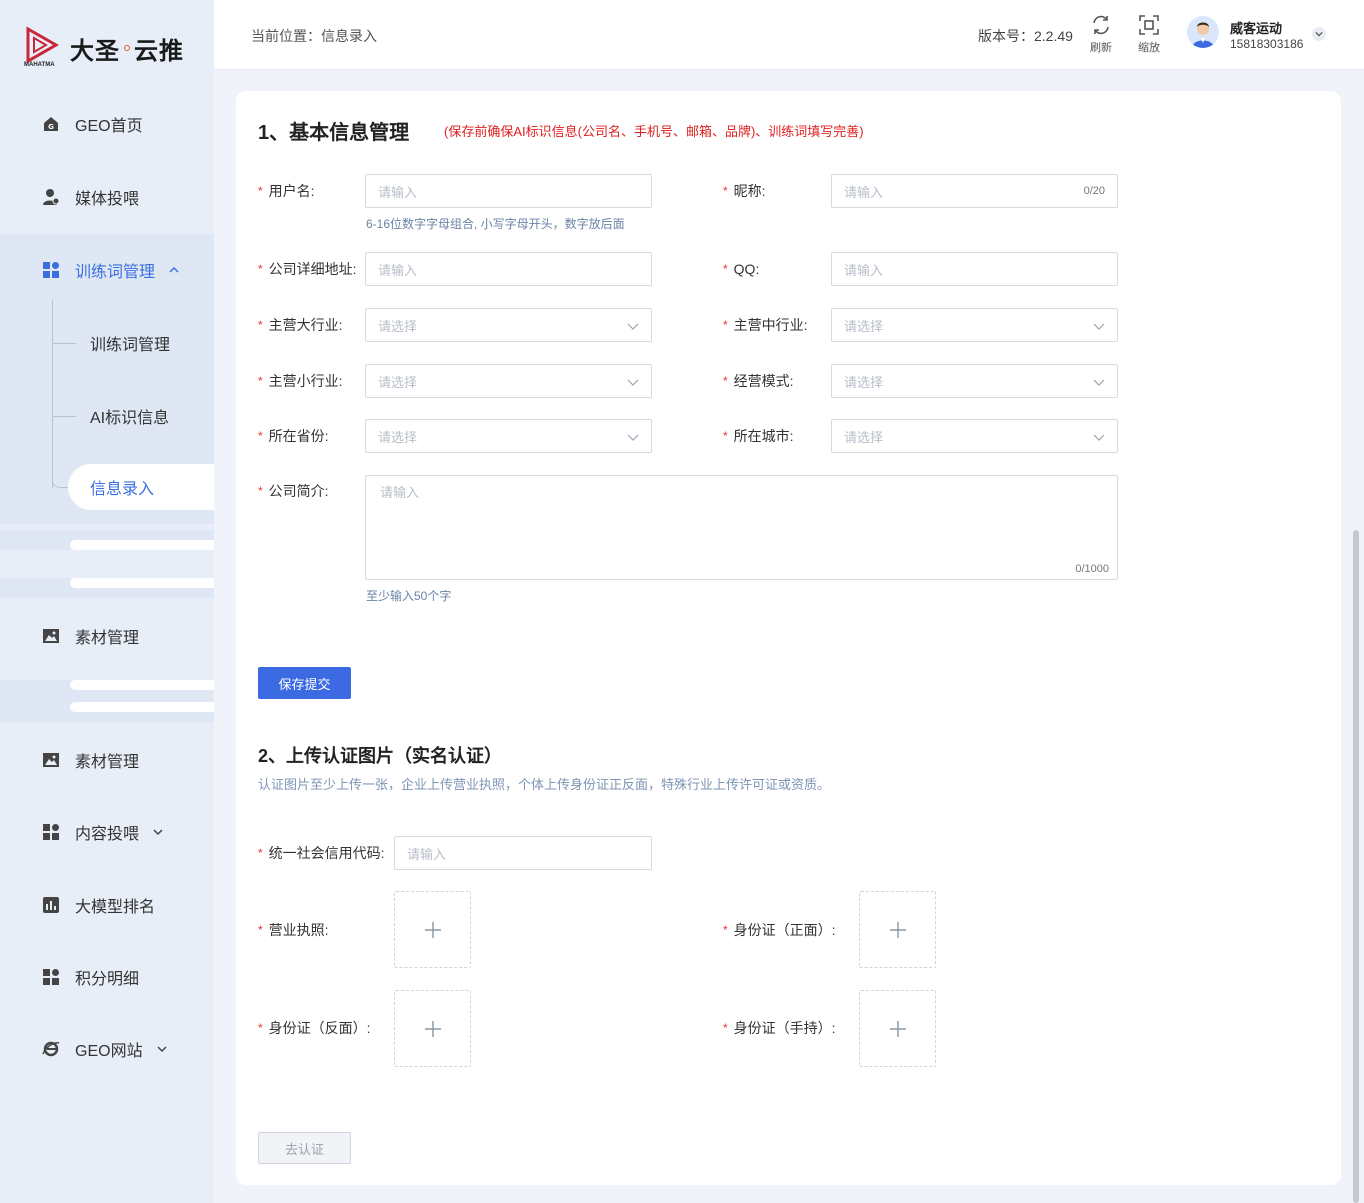 This screenshot has height=1203, width=1364. What do you see at coordinates (130, 345) in the screenshot?
I see `sub-item-label: 训练词管理` at bounding box center [130, 345].